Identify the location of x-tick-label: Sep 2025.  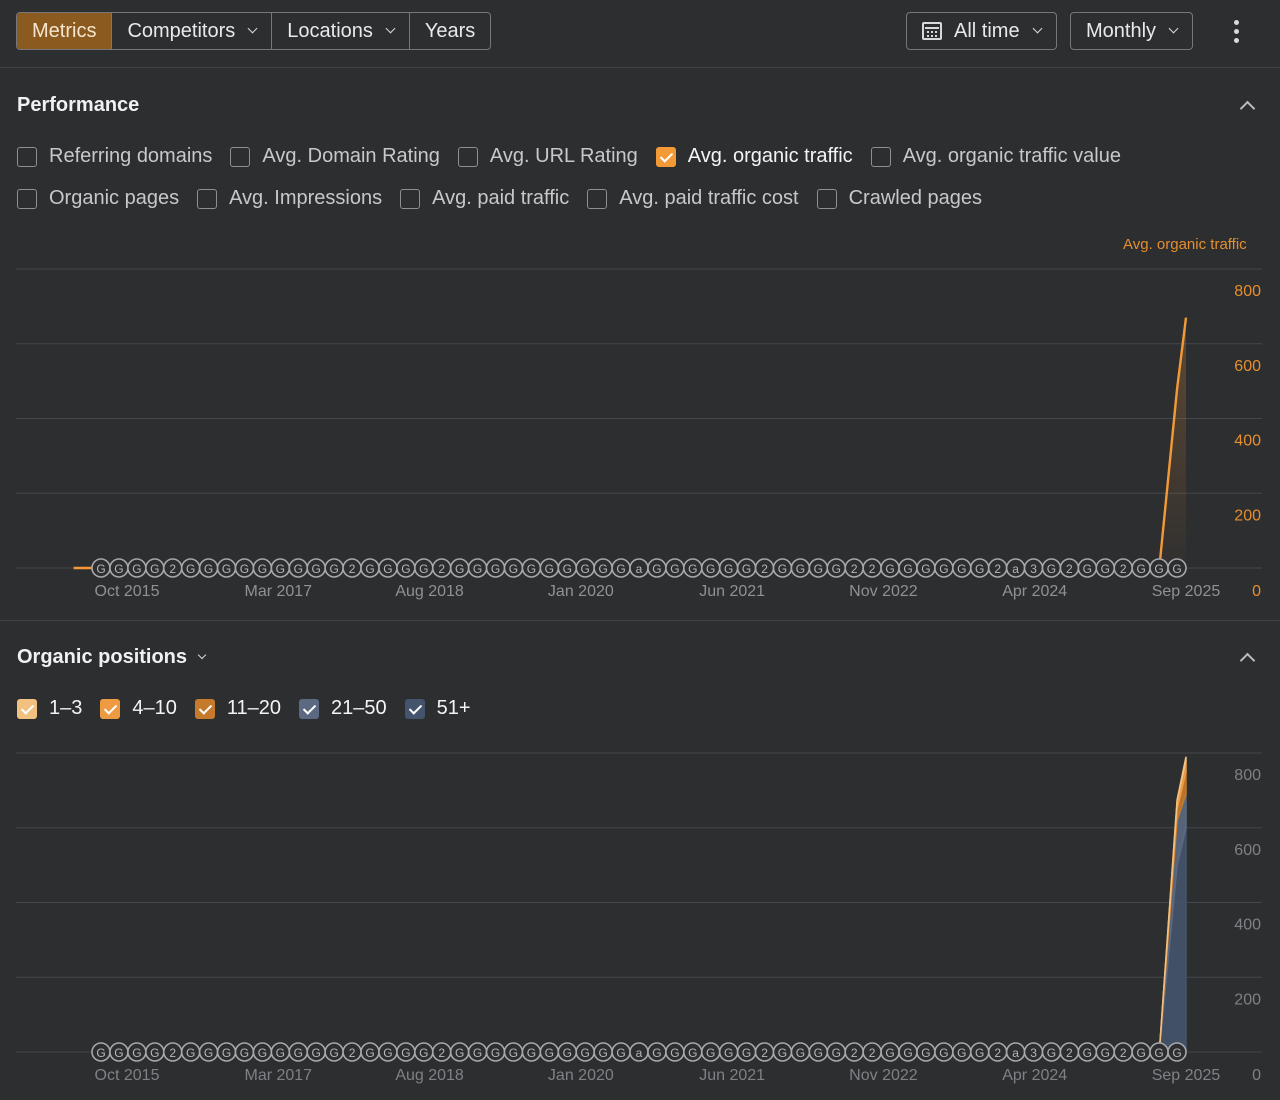
(1186, 1075).